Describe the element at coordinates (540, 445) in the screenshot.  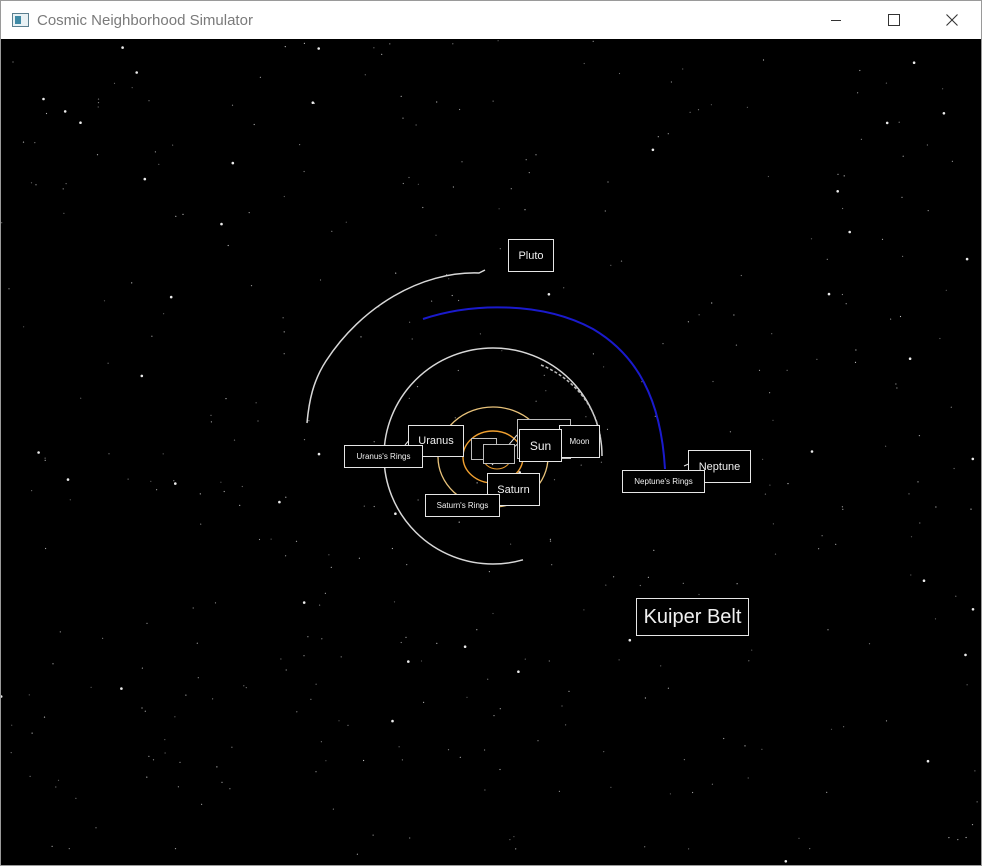
I see `sun-label: Sun` at that location.